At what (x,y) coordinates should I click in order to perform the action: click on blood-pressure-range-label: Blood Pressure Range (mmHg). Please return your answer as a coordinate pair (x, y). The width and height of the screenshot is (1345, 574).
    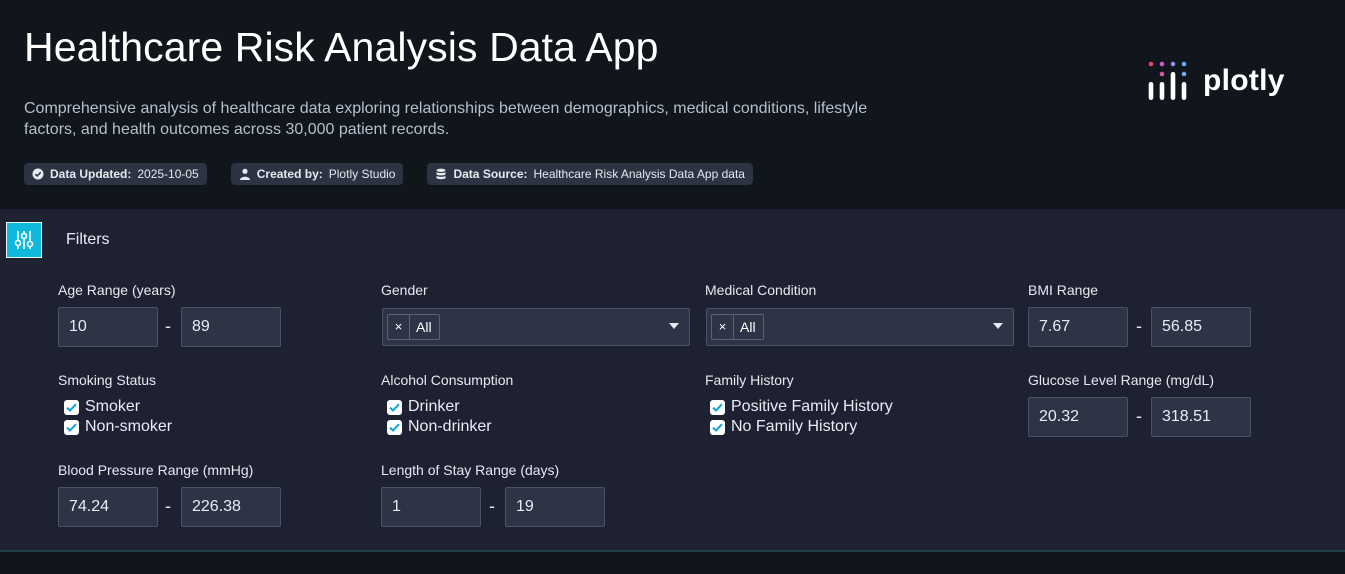
    Looking at the image, I should click on (156, 470).